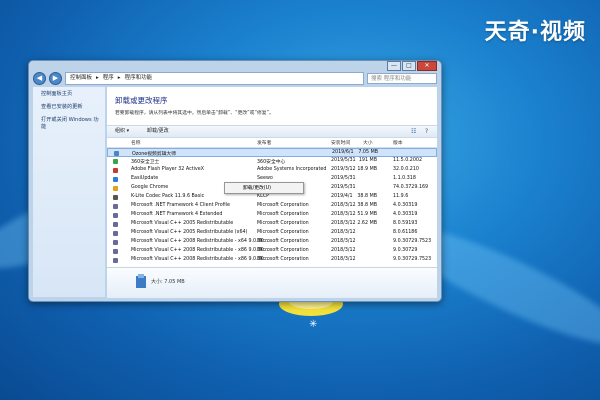 The image size is (600, 400). What do you see at coordinates (368, 152) in the screenshot?
I see `cell-size: 7.05 MB` at bounding box center [368, 152].